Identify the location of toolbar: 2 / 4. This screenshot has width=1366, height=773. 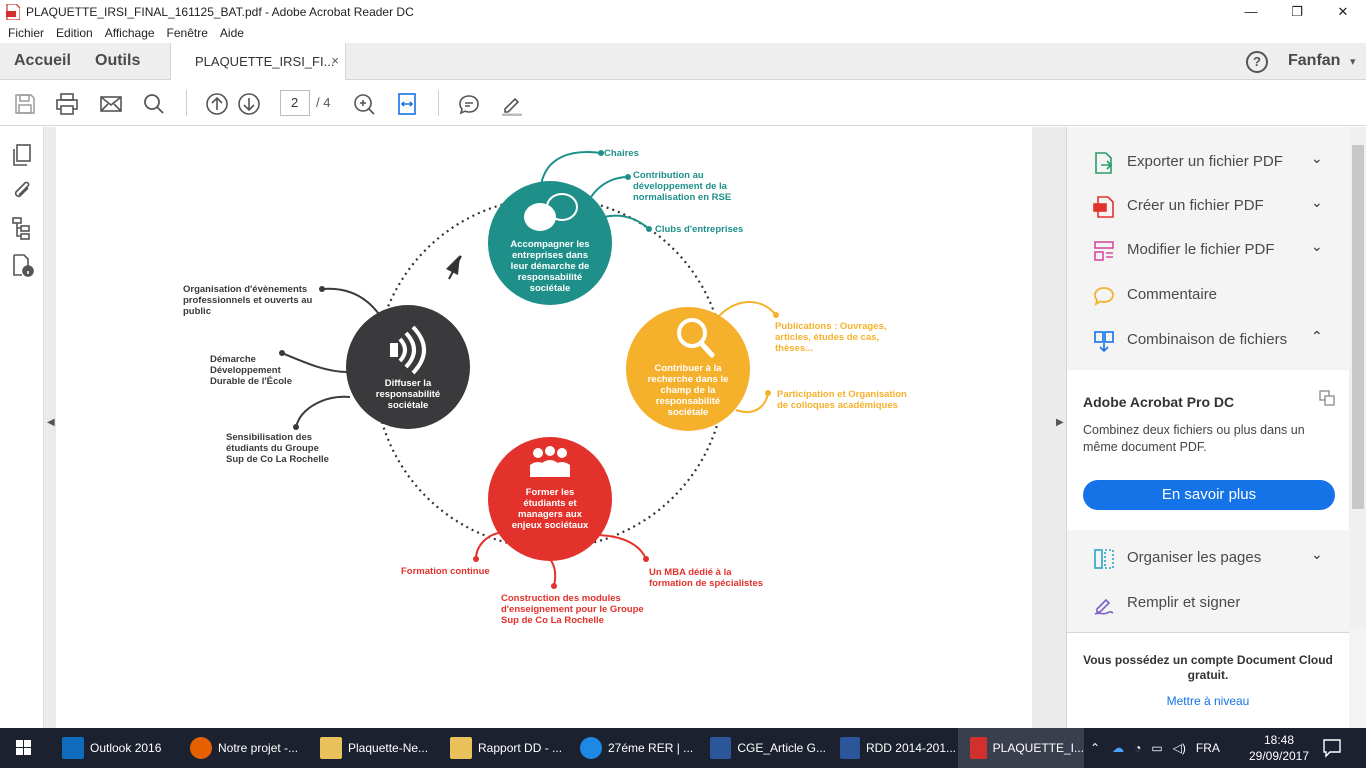
(683, 103).